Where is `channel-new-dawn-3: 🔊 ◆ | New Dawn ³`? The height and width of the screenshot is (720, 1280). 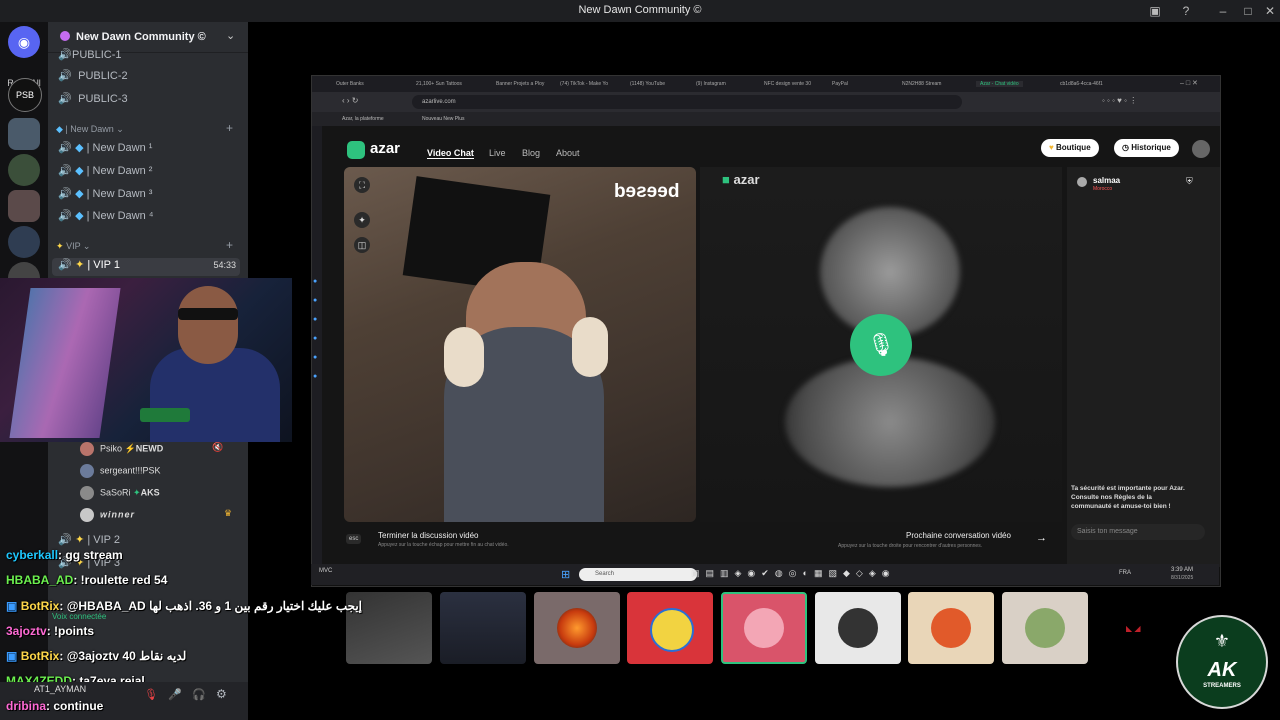 channel-new-dawn-3: 🔊 ◆ | New Dawn ³ is located at coordinates (105, 196).